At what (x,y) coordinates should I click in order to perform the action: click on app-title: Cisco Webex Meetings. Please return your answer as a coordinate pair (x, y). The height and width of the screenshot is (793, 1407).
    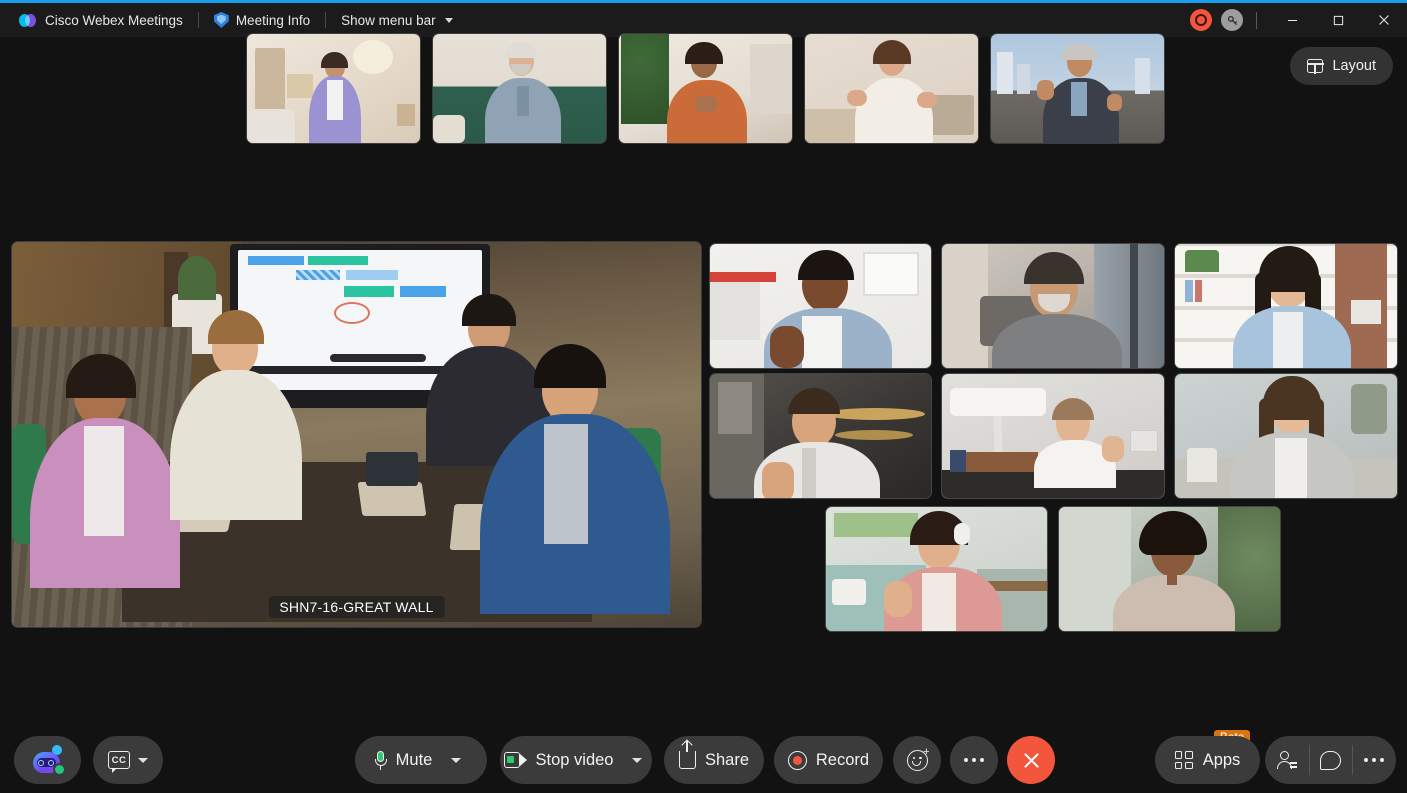
    Looking at the image, I should click on (101, 20).